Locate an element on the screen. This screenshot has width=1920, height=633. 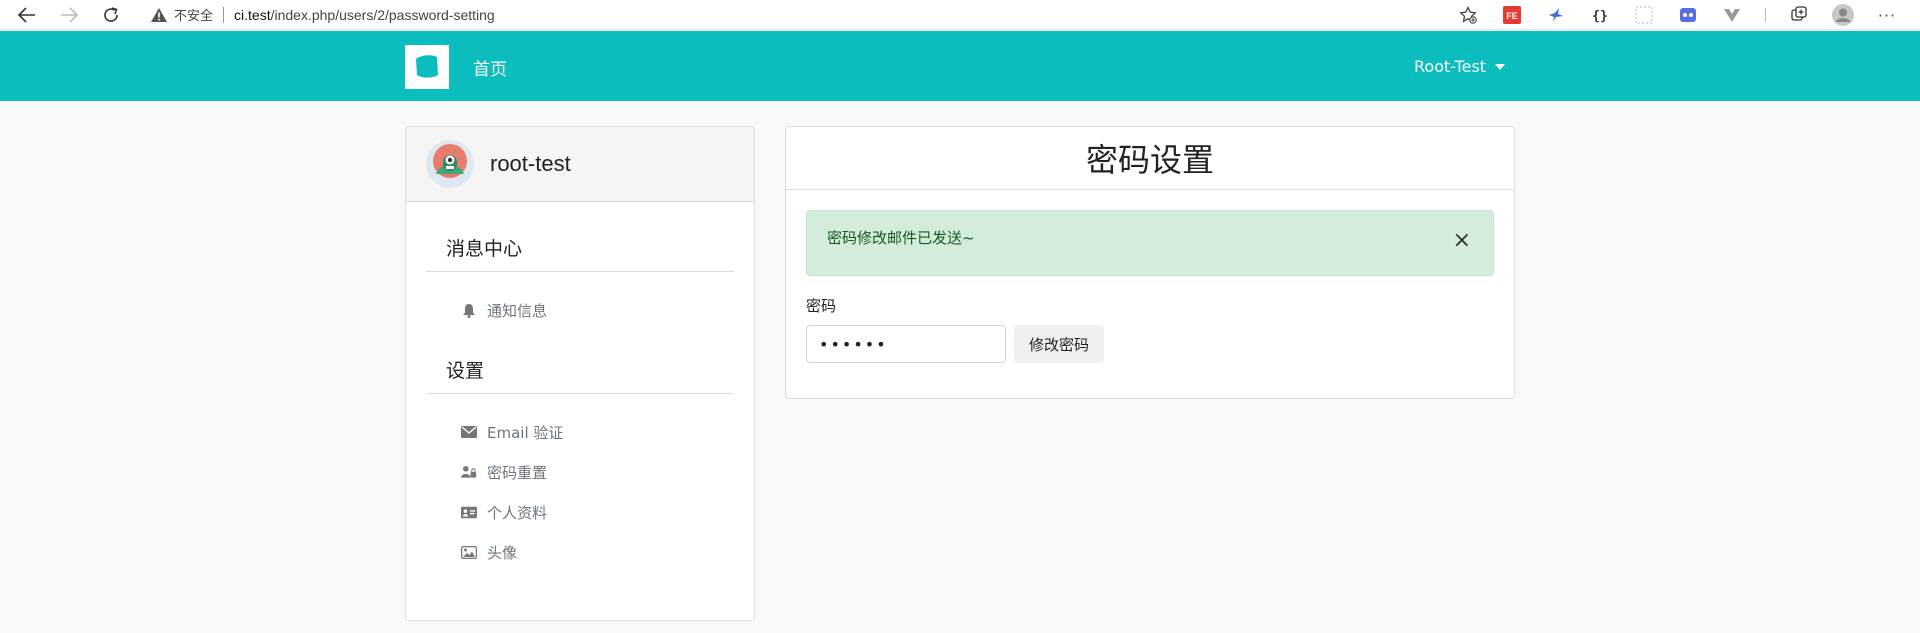
section-title-messages: 消息中心 is located at coordinates (580, 253).